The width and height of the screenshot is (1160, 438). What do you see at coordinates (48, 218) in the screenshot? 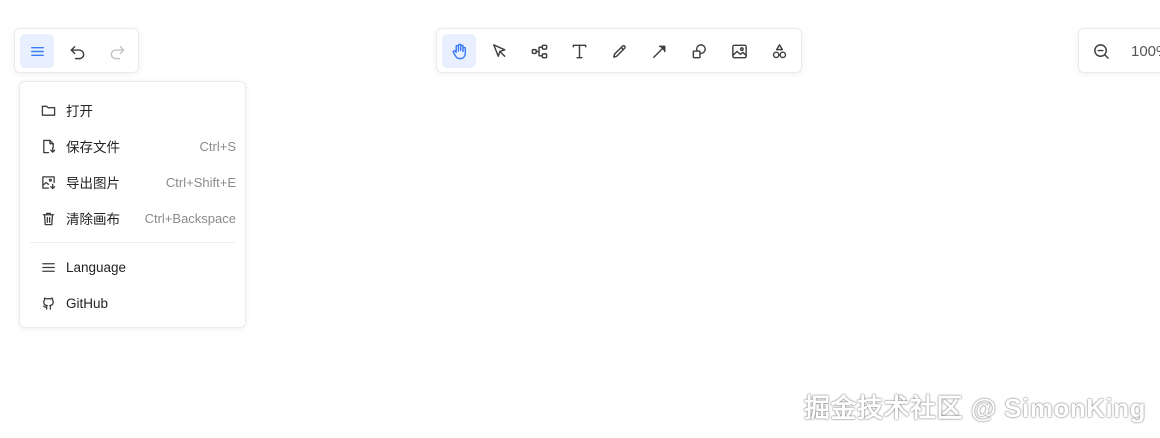
I see `trash-icon` at bounding box center [48, 218].